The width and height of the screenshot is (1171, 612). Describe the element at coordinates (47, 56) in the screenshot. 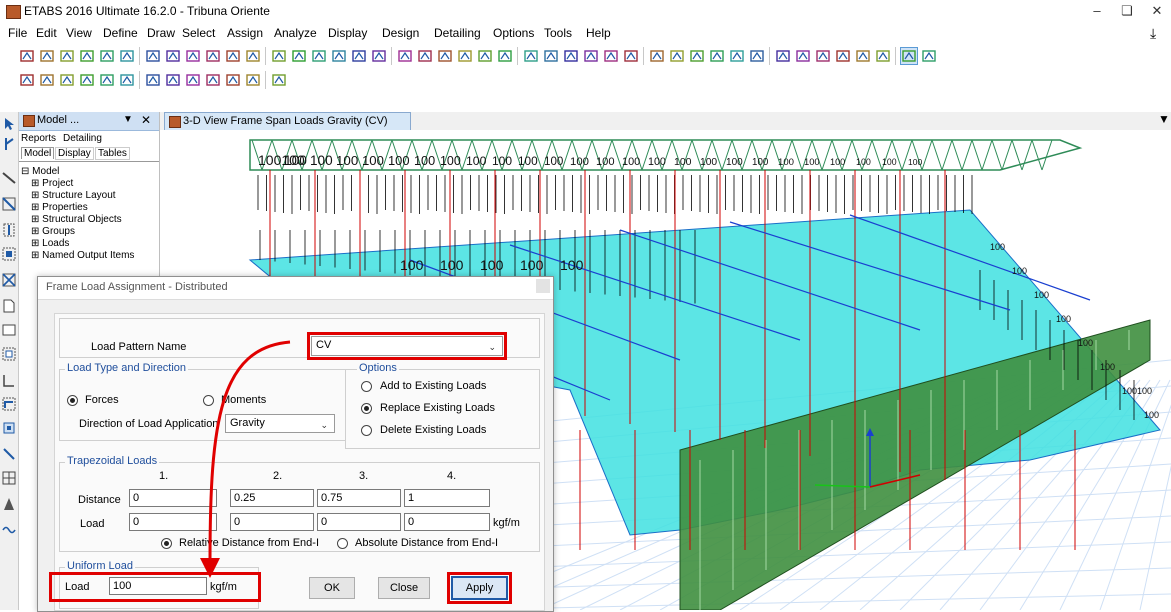

I see `open-icon` at that location.